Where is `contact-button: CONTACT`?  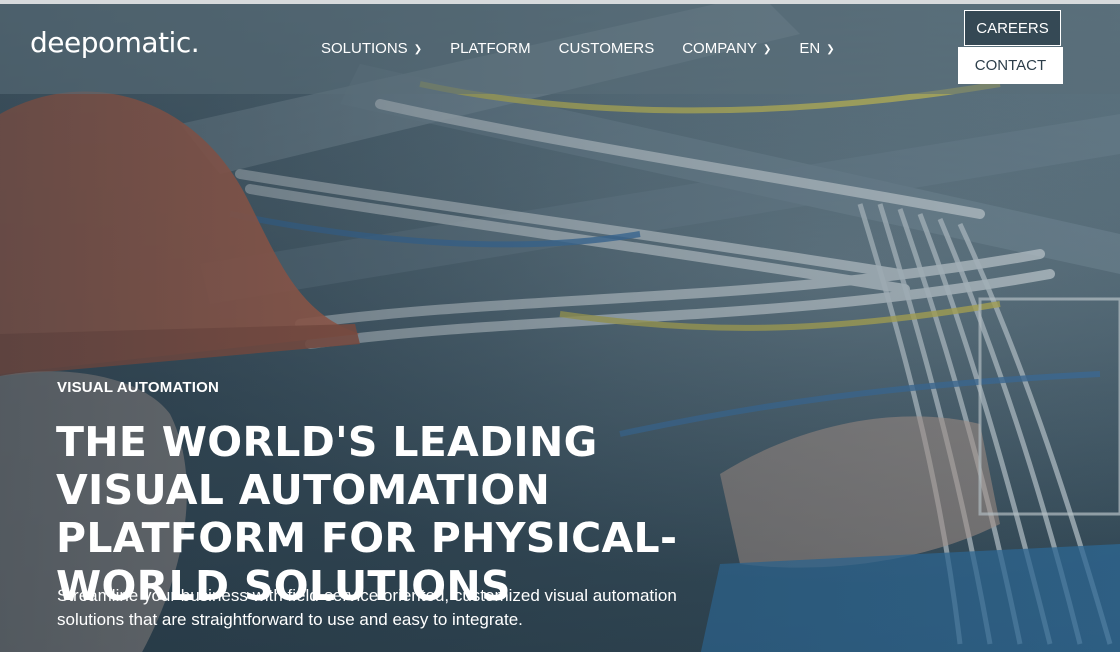
contact-button: CONTACT is located at coordinates (1010, 65).